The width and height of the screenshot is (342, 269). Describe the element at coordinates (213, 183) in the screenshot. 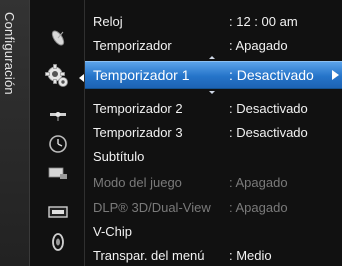

I see `menu-item-modo-del-juego: Modo del juego : Apagado` at that location.